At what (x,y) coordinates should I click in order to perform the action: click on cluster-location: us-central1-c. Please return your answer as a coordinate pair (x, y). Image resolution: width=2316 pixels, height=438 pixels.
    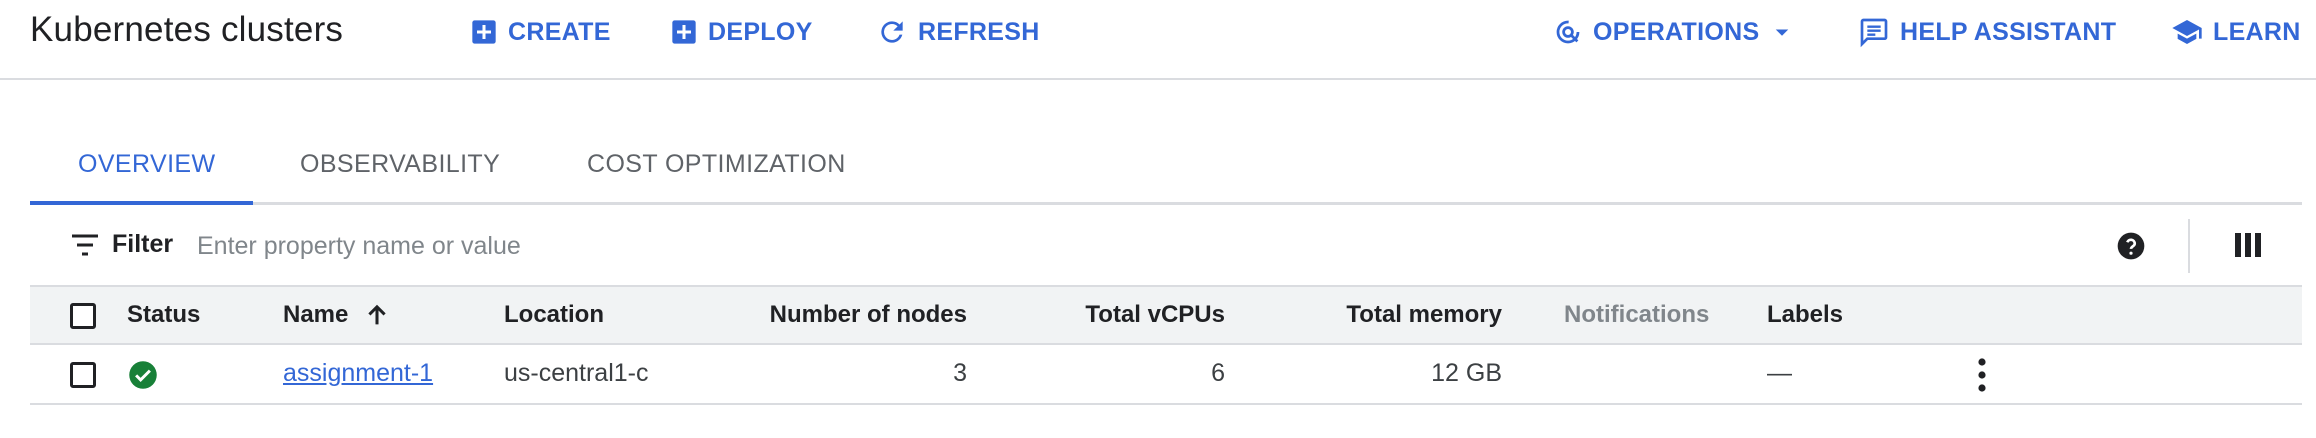
    Looking at the image, I should click on (576, 373).